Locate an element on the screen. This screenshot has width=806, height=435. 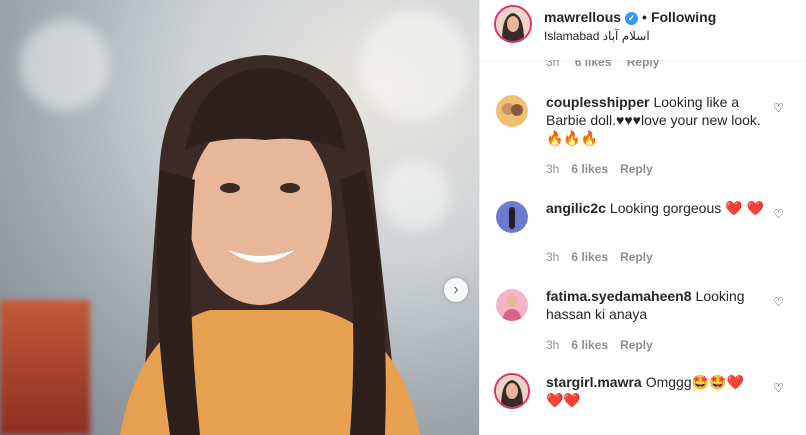
background-bokeh is located at coordinates (65, 65).